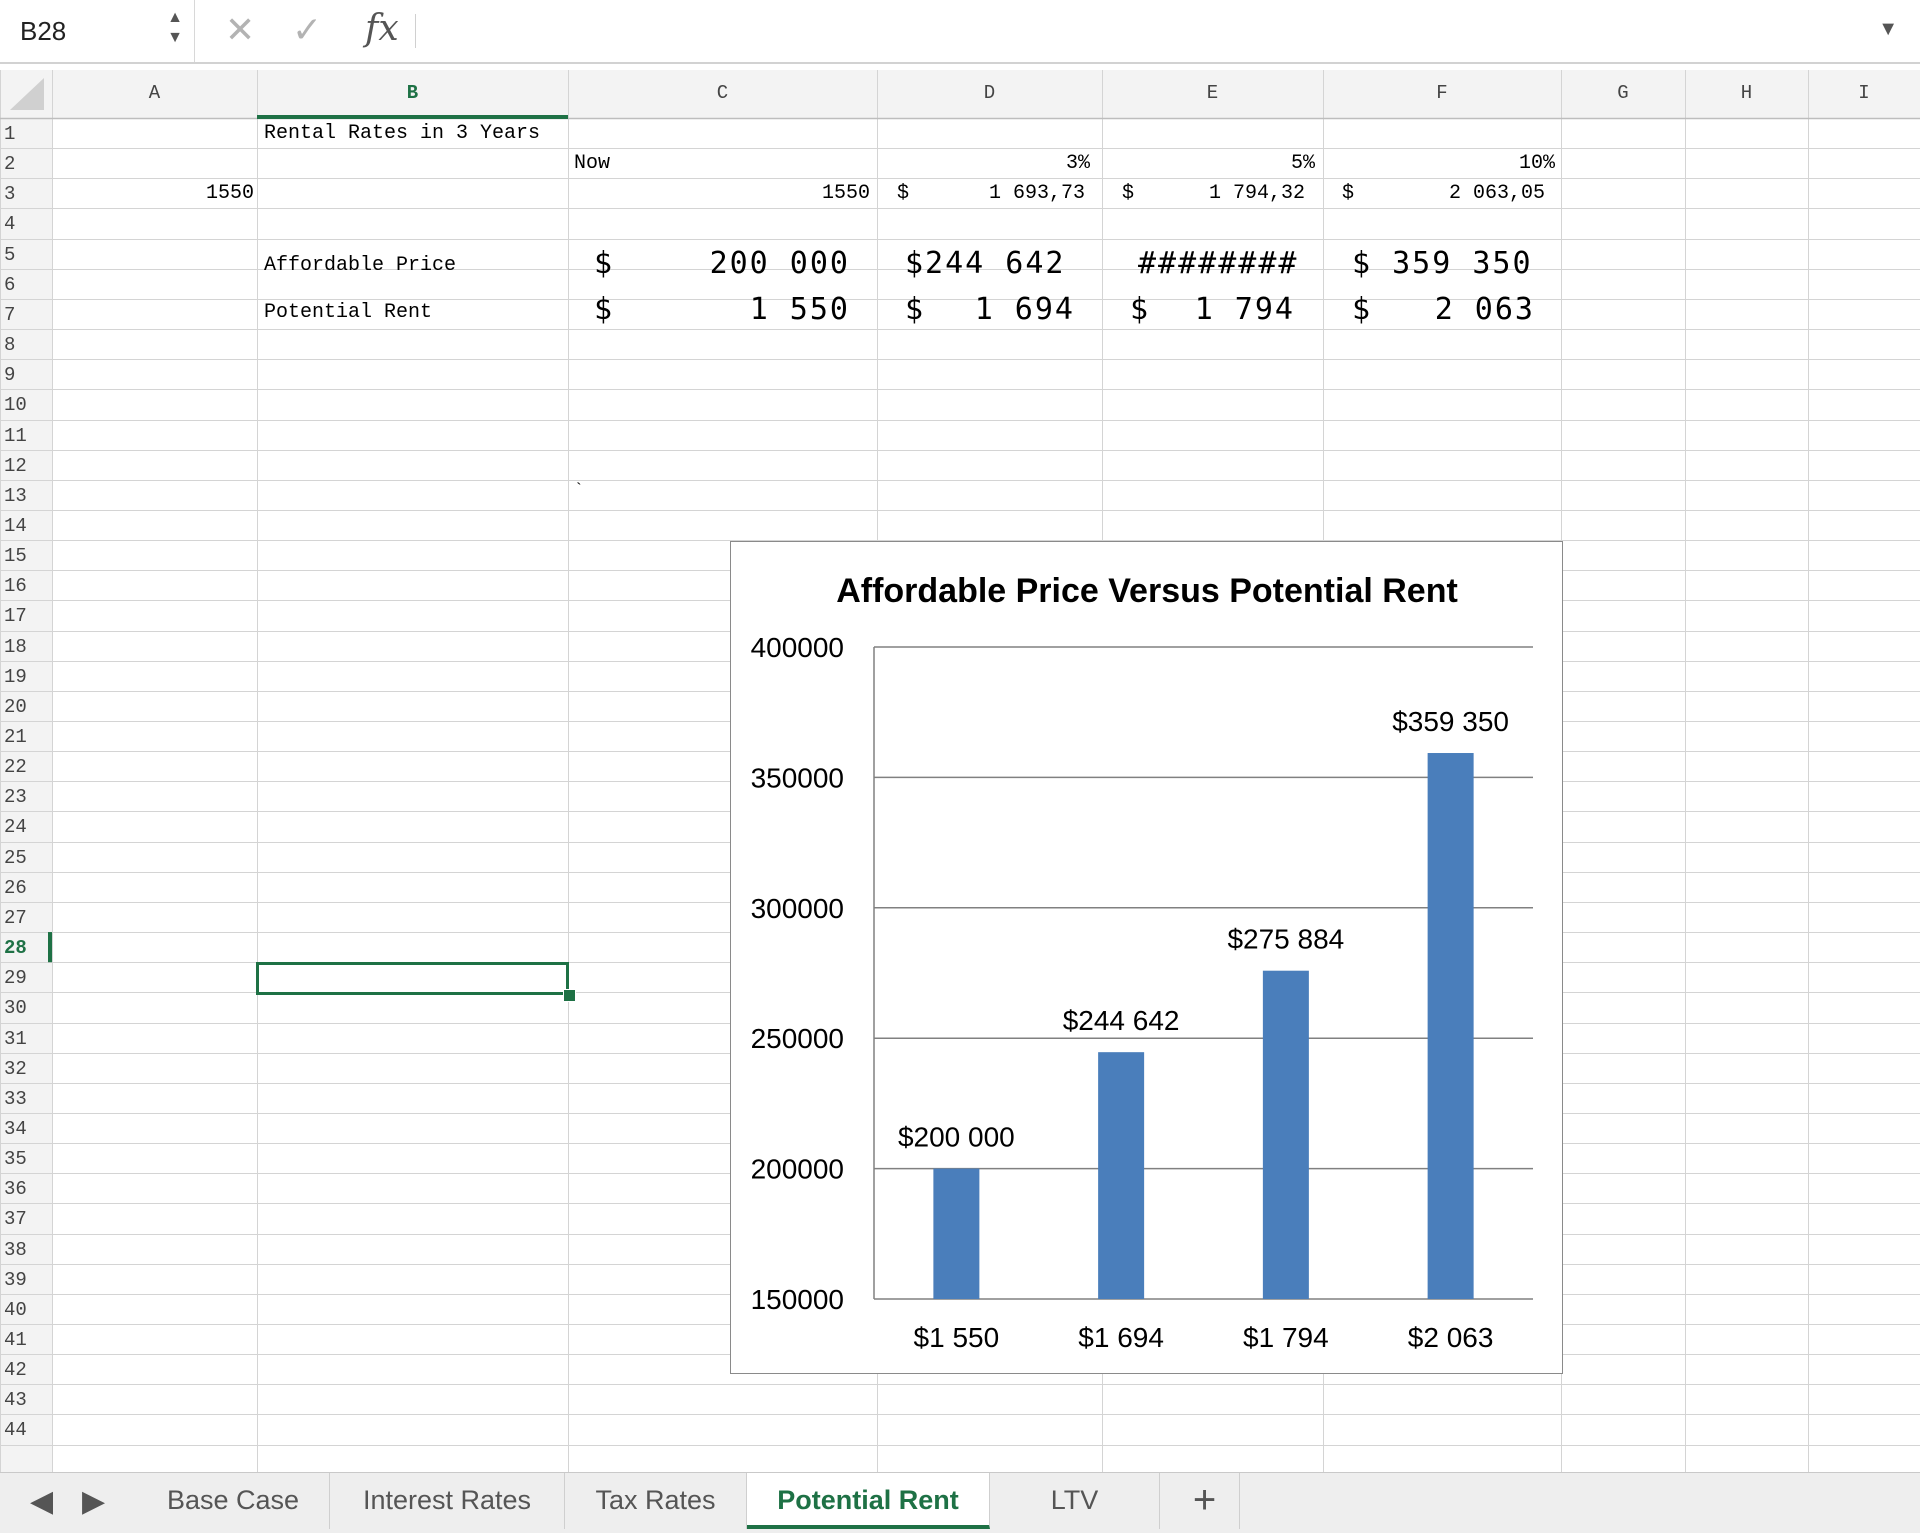 This screenshot has height=1533, width=1920. What do you see at coordinates (24, 556) in the screenshot?
I see `row-header-15: 15` at bounding box center [24, 556].